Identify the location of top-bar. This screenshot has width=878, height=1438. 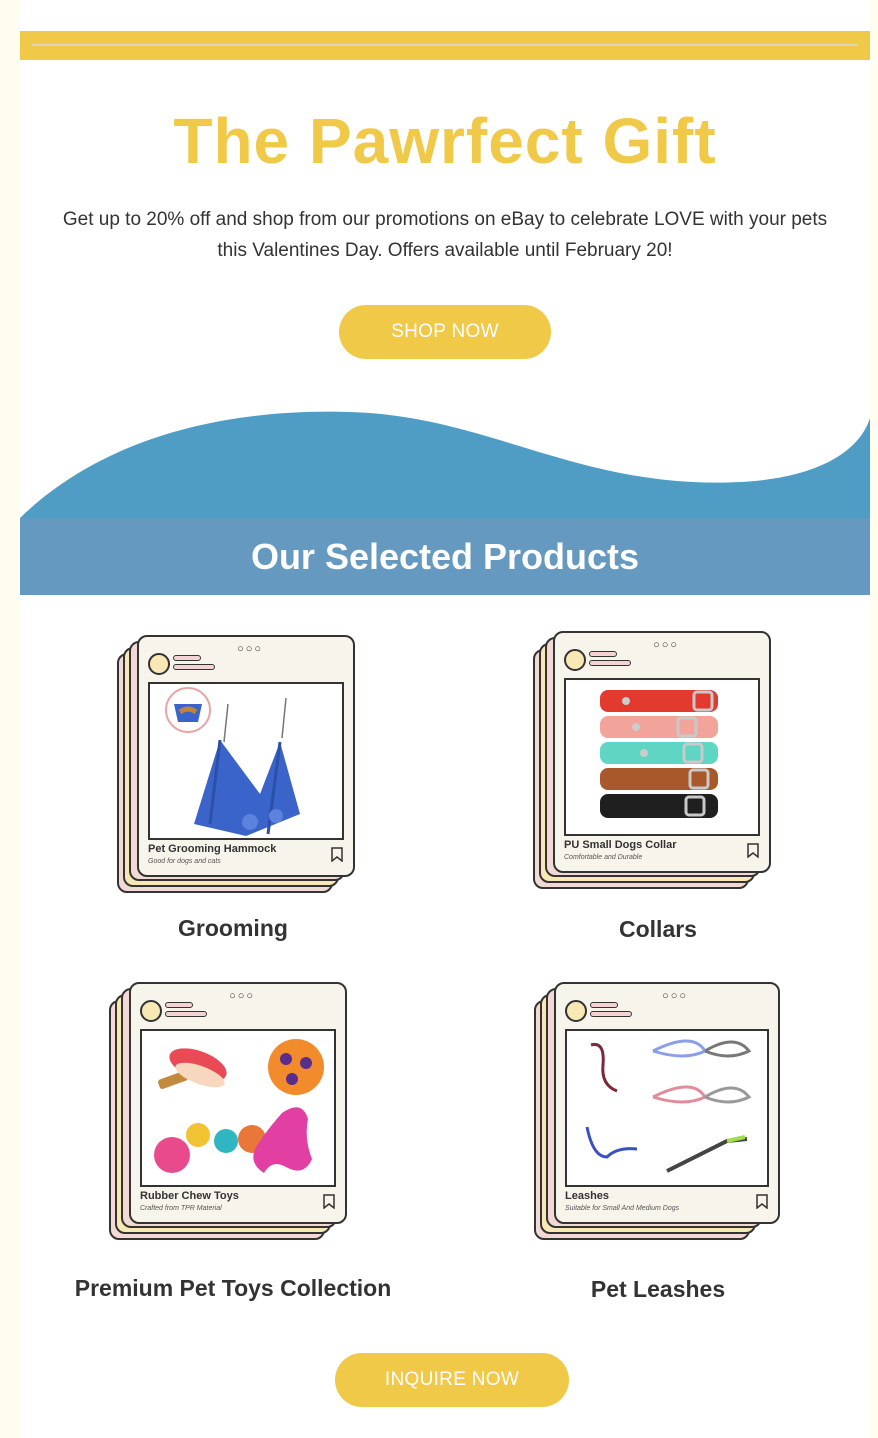
(445, 45).